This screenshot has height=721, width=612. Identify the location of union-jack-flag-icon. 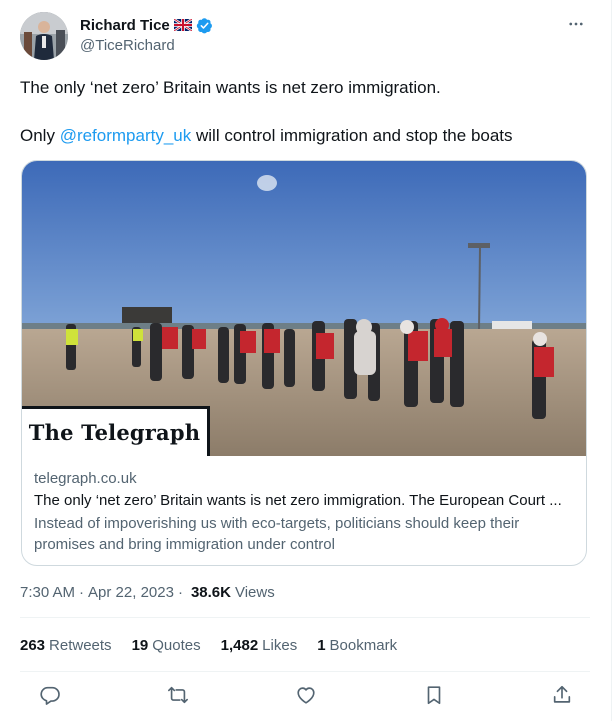
(182, 25).